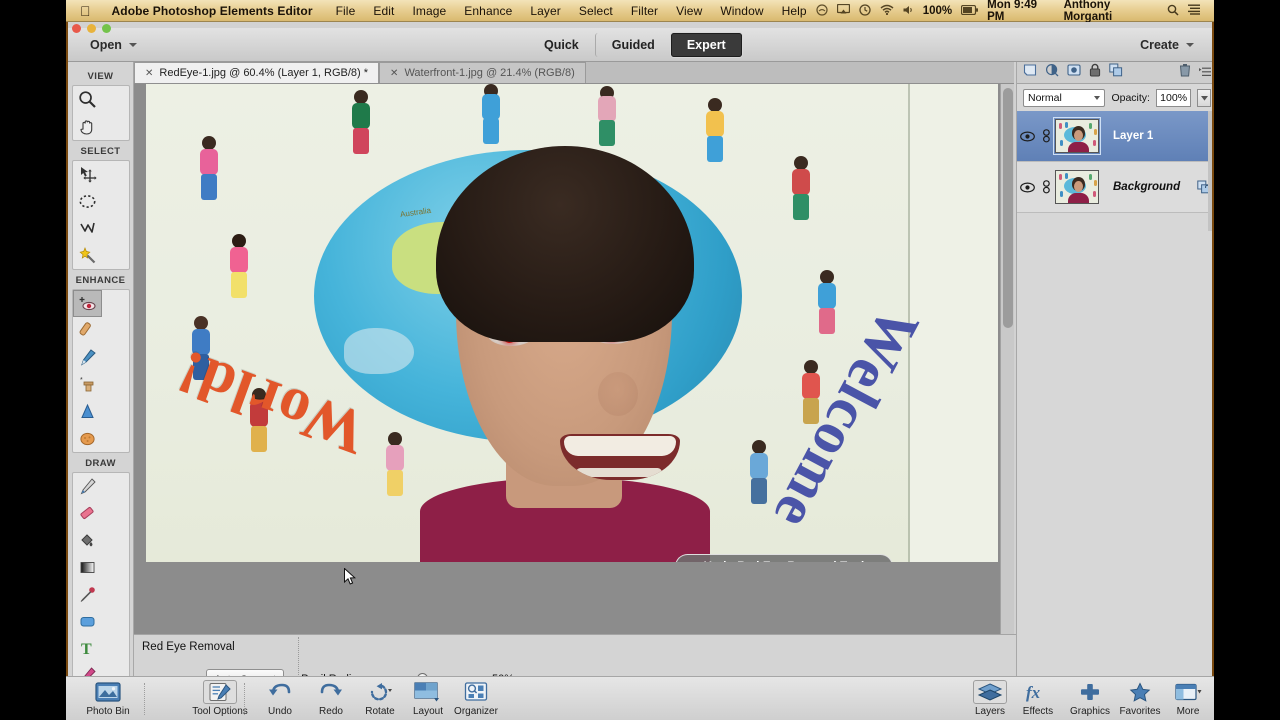 The width and height of the screenshot is (1280, 720). What do you see at coordinates (87, 567) in the screenshot?
I see `gradient-tool` at bounding box center [87, 567].